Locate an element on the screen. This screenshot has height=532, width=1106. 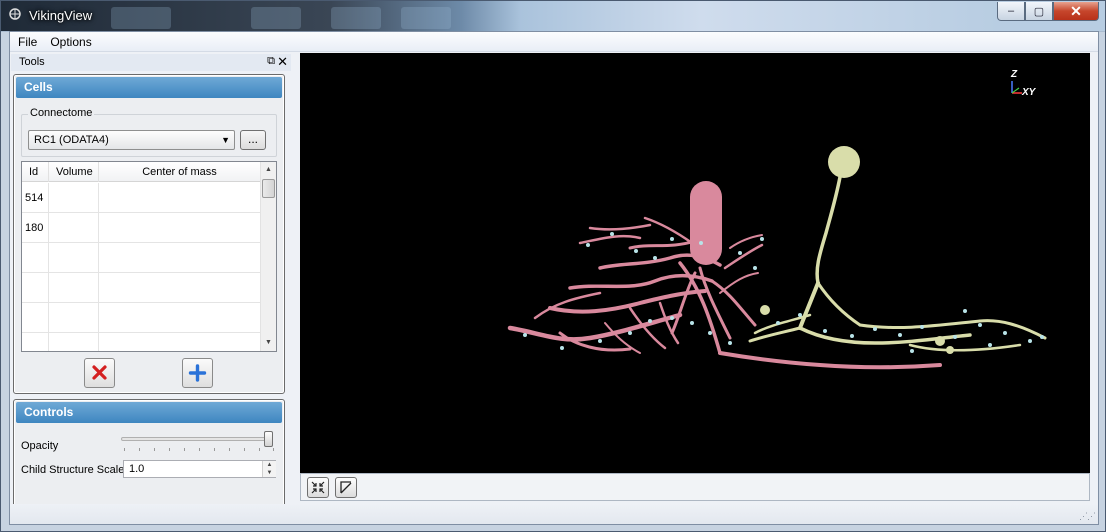
fit-view-icon is located at coordinates (318, 487).